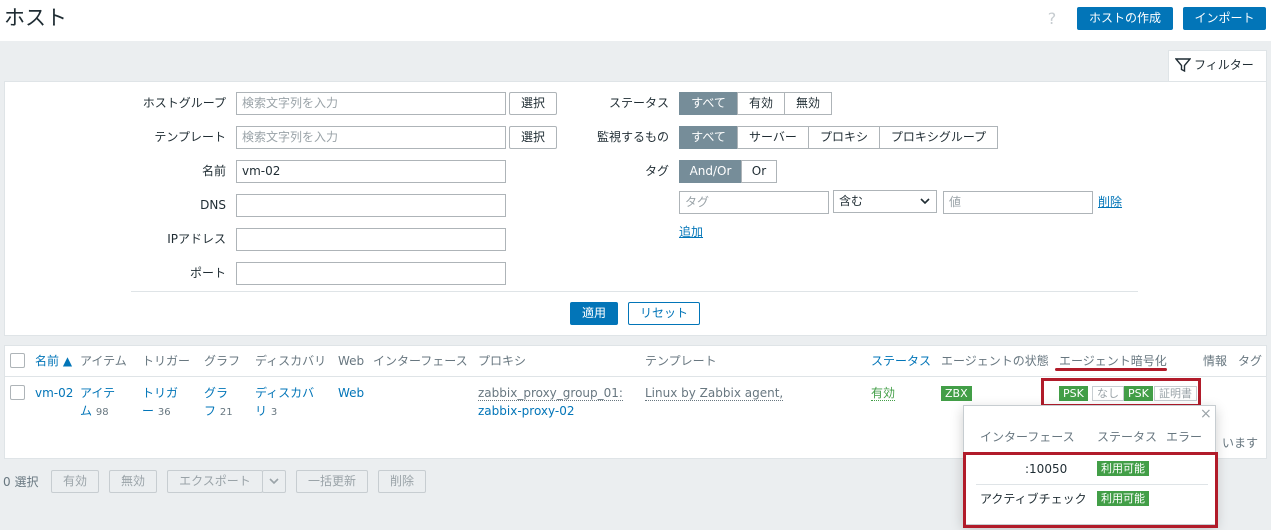 Image resolution: width=1271 pixels, height=530 pixels. Describe the element at coordinates (1127, 437) in the screenshot. I see `popup-col-status: ステータス` at that location.